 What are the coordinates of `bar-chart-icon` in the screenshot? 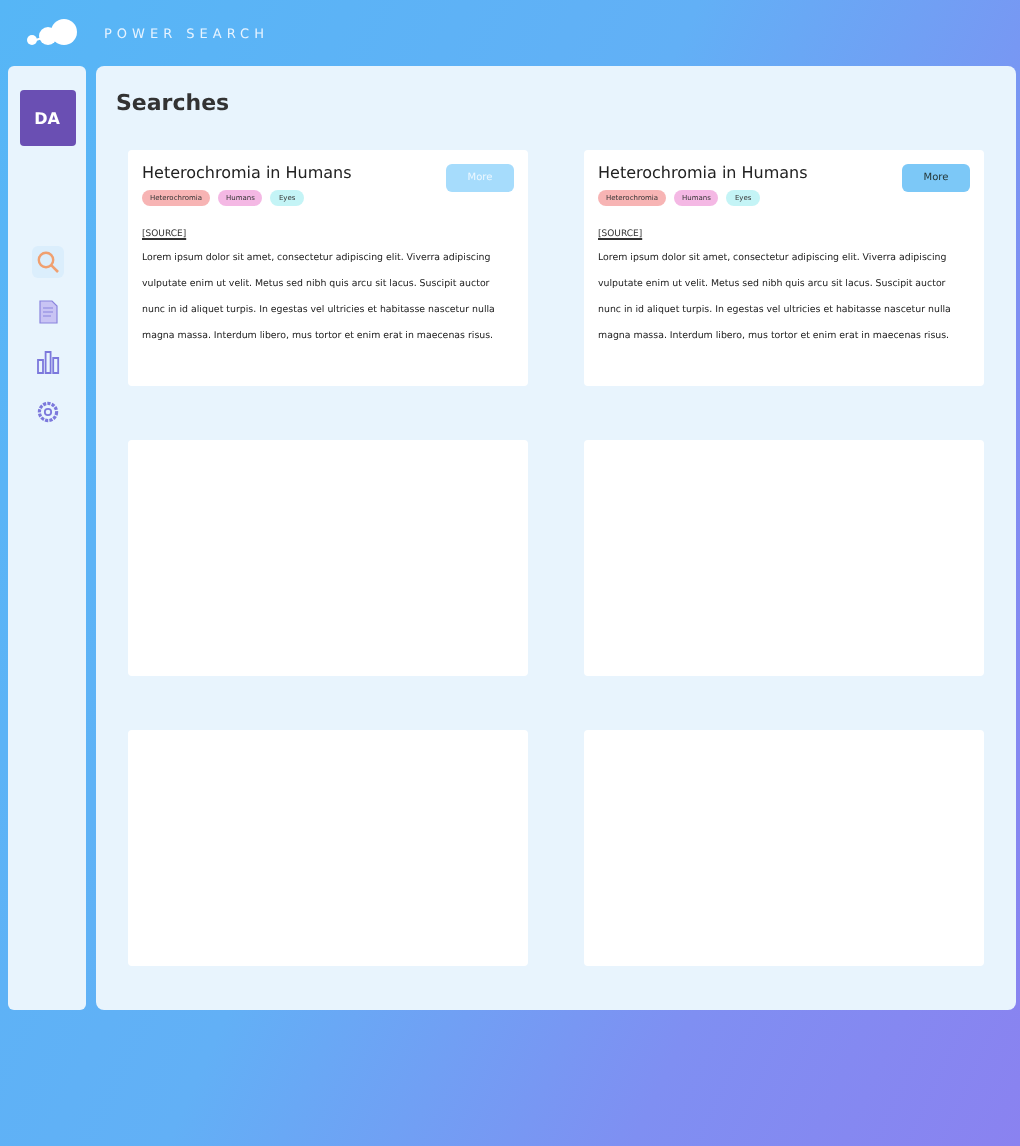 It's located at (47, 362).